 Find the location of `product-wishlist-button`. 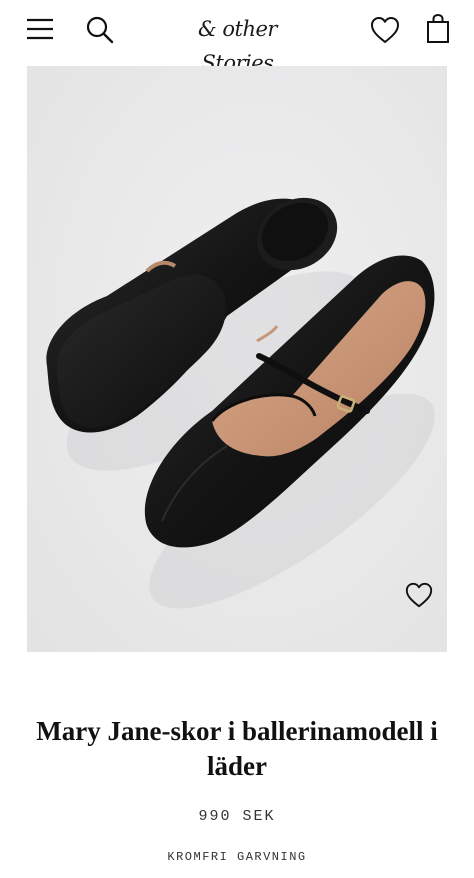

product-wishlist-button is located at coordinates (419, 595).